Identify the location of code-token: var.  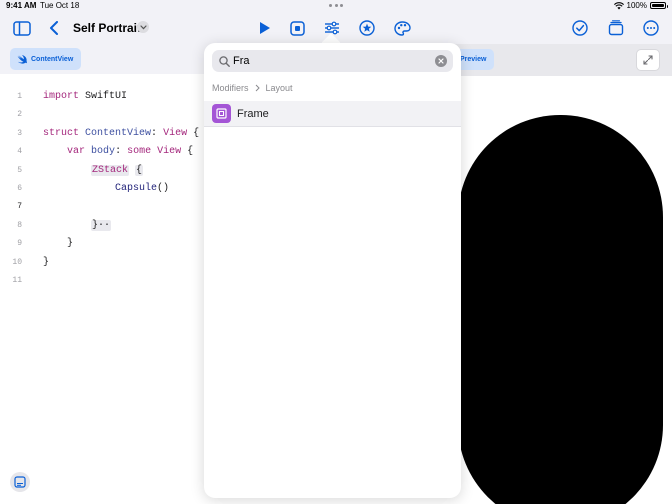
(76, 152).